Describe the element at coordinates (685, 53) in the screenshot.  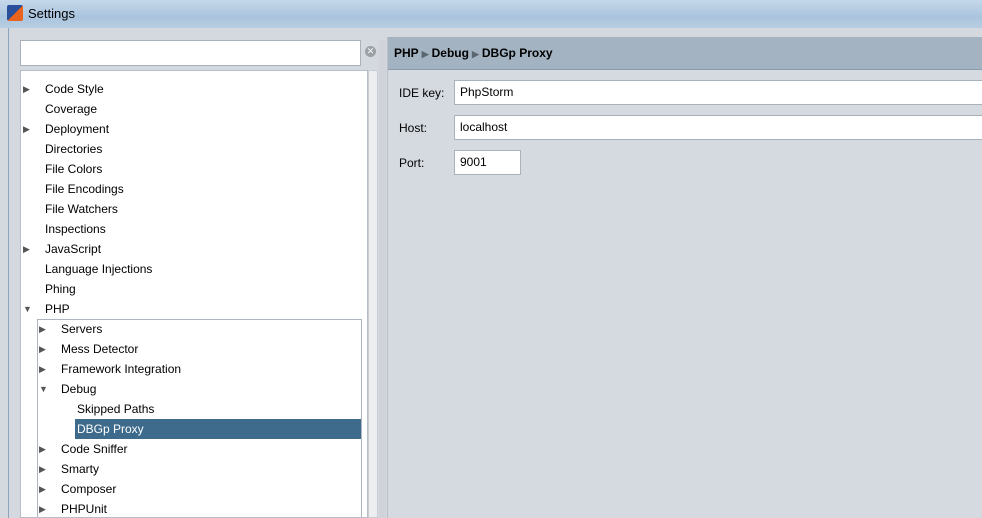
I see `breadcrumb: PHP ▶ Debug ▶ DBGp Proxy` at that location.